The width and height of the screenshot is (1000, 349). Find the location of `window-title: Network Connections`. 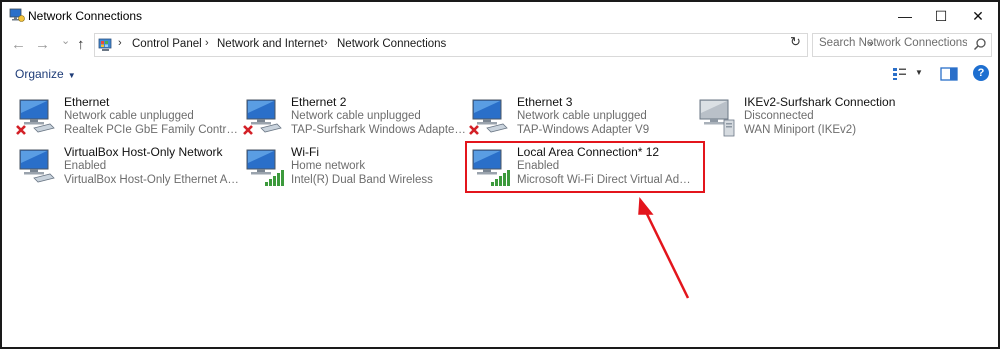

window-title: Network Connections is located at coordinates (85, 16).